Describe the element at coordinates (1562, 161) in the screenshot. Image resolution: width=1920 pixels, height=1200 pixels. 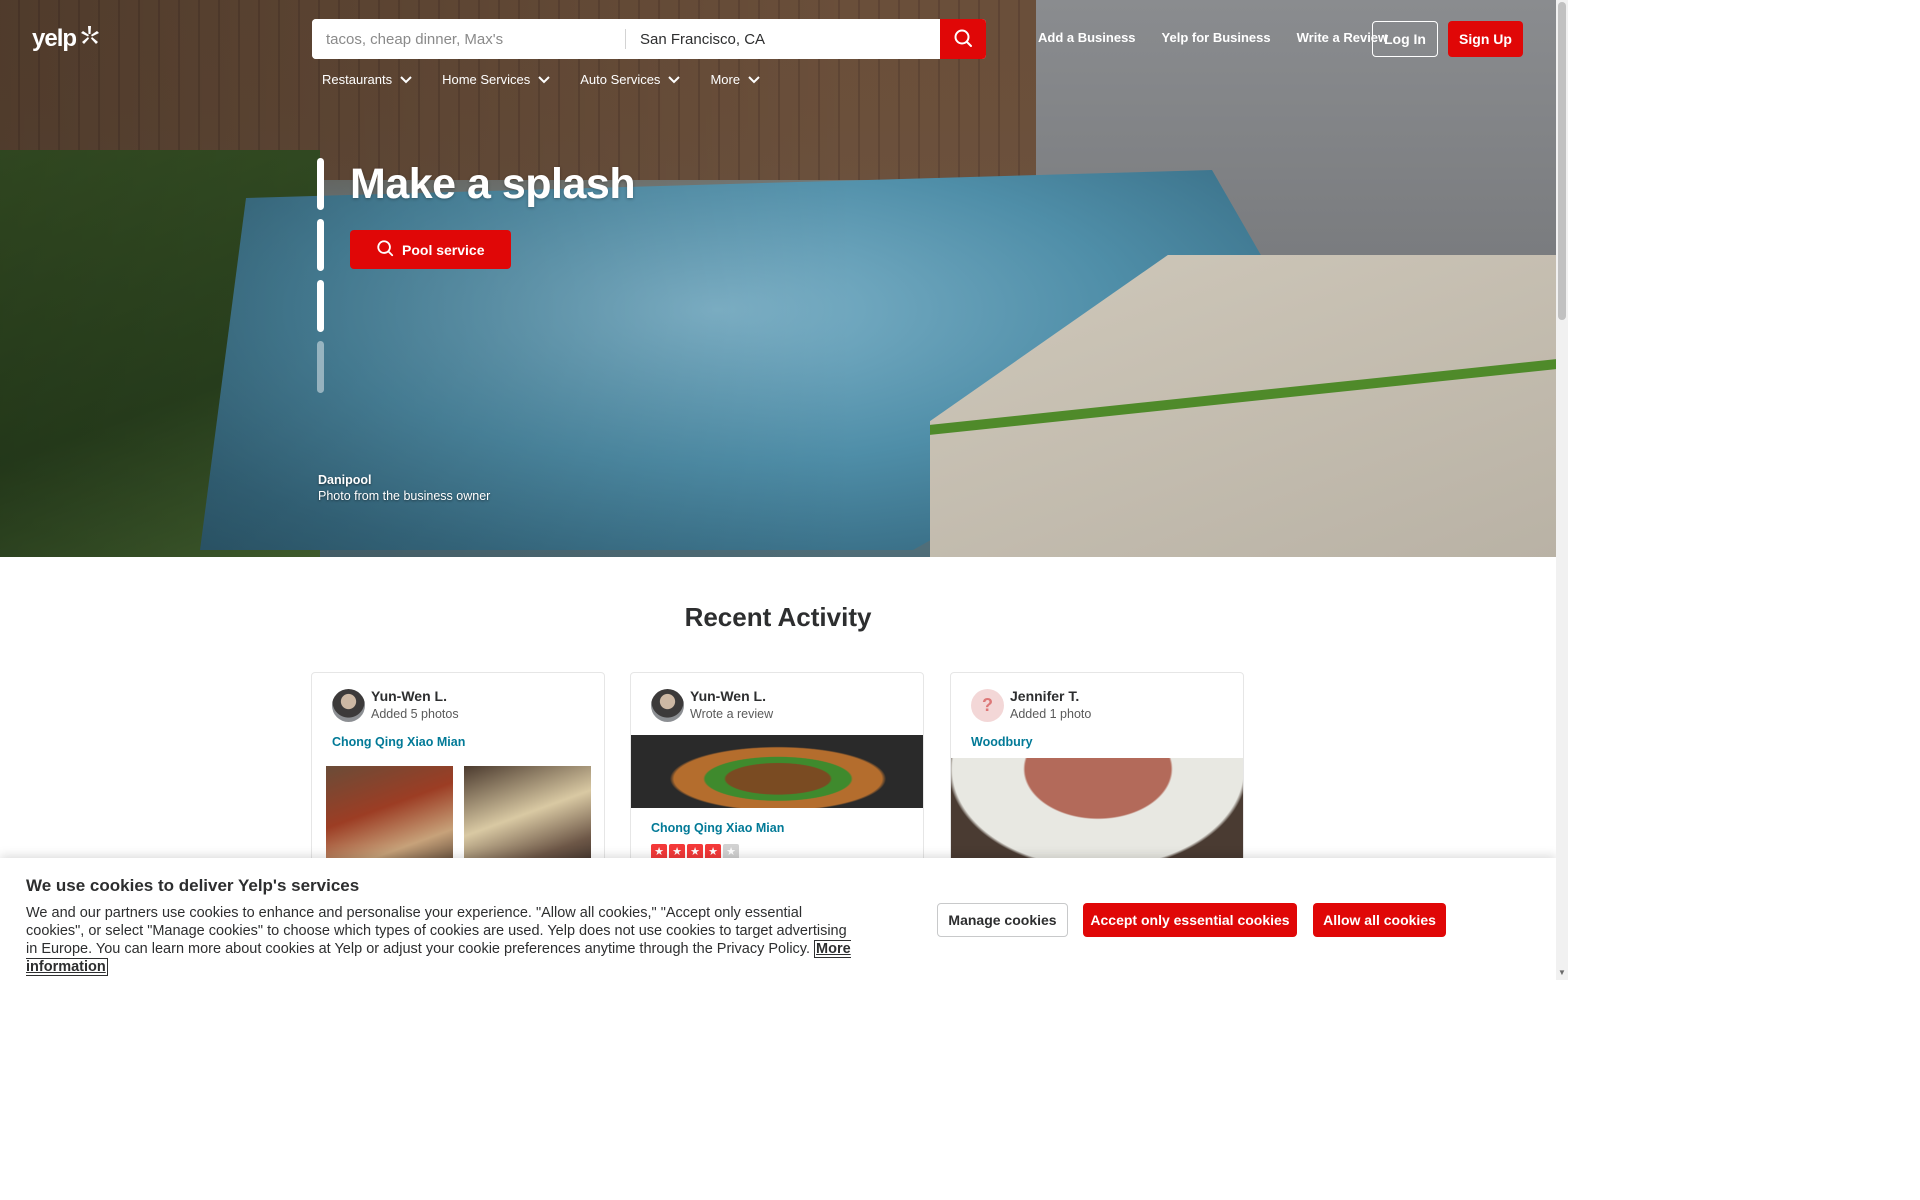
I see `scrollbar-thumb` at that location.